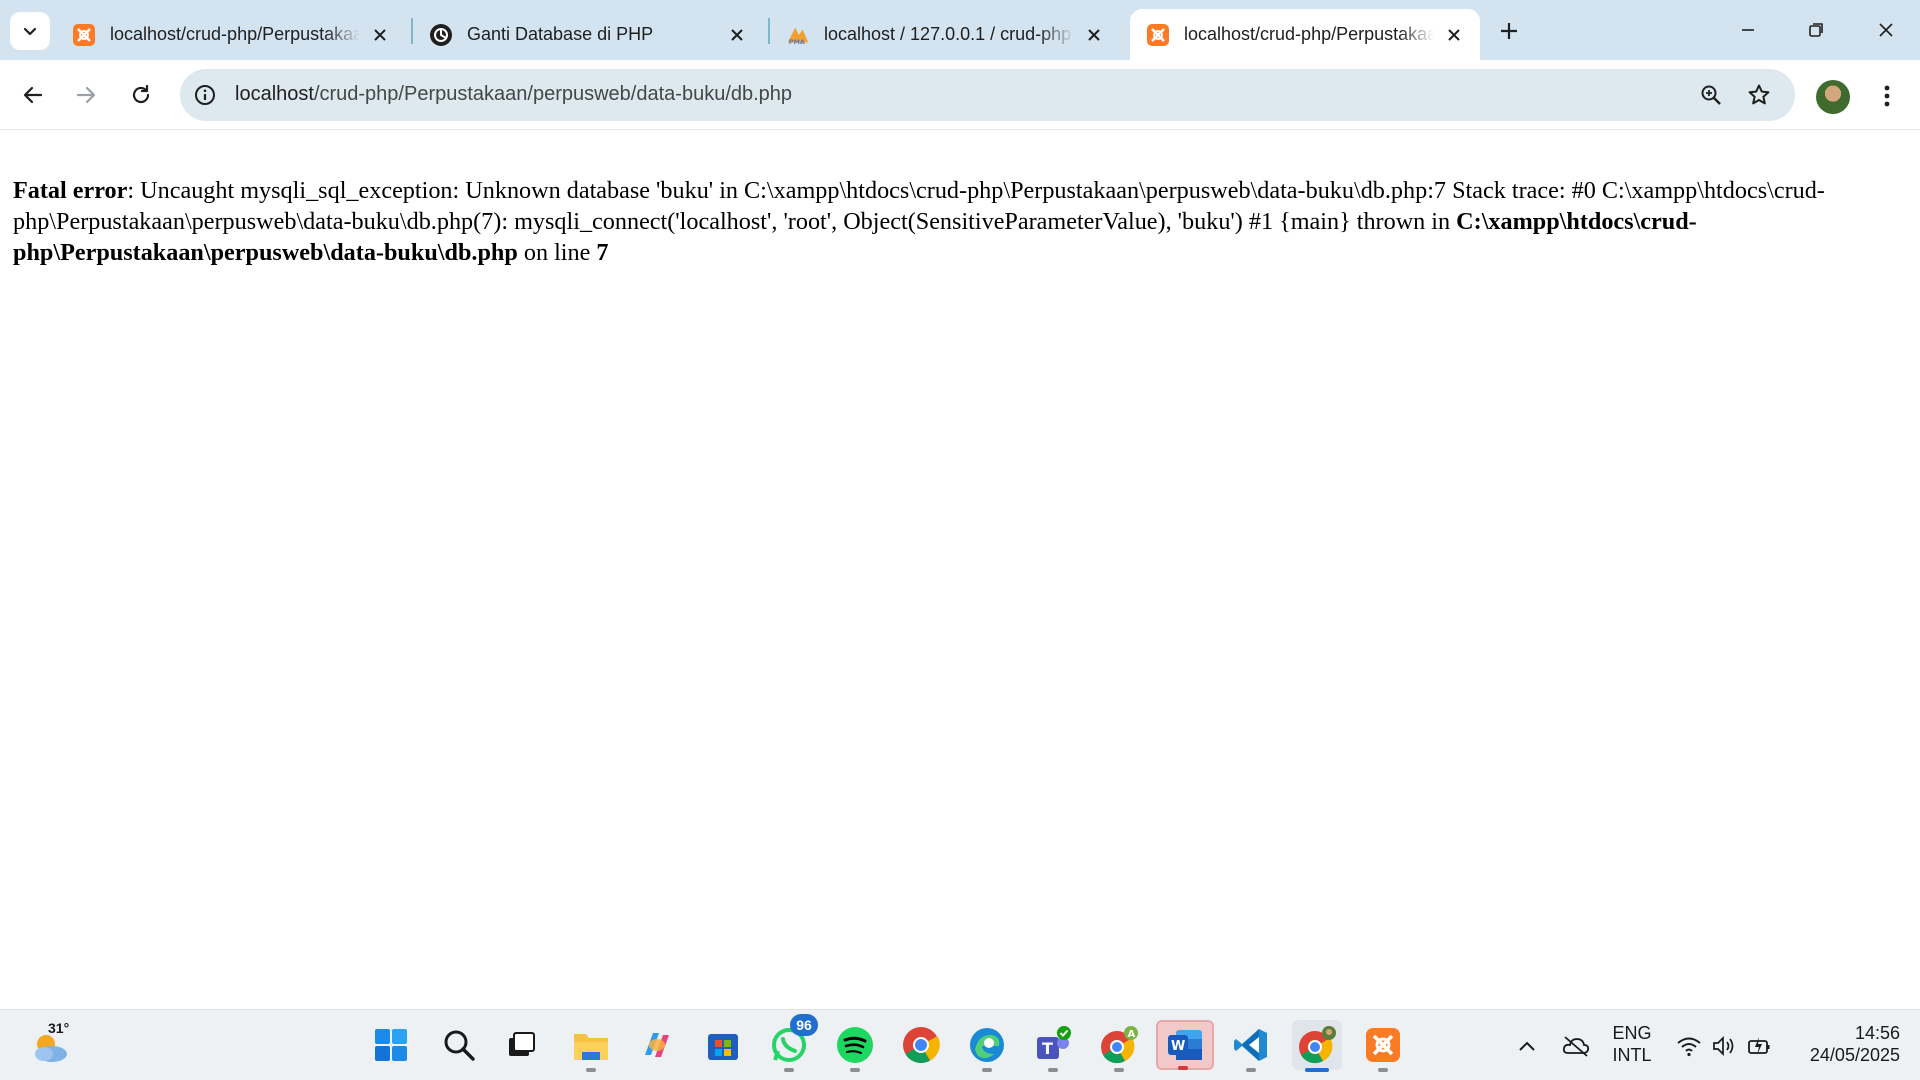 The image size is (1920, 1080). What do you see at coordinates (1527, 1046) in the screenshot?
I see `show-hidden-icons-button` at bounding box center [1527, 1046].